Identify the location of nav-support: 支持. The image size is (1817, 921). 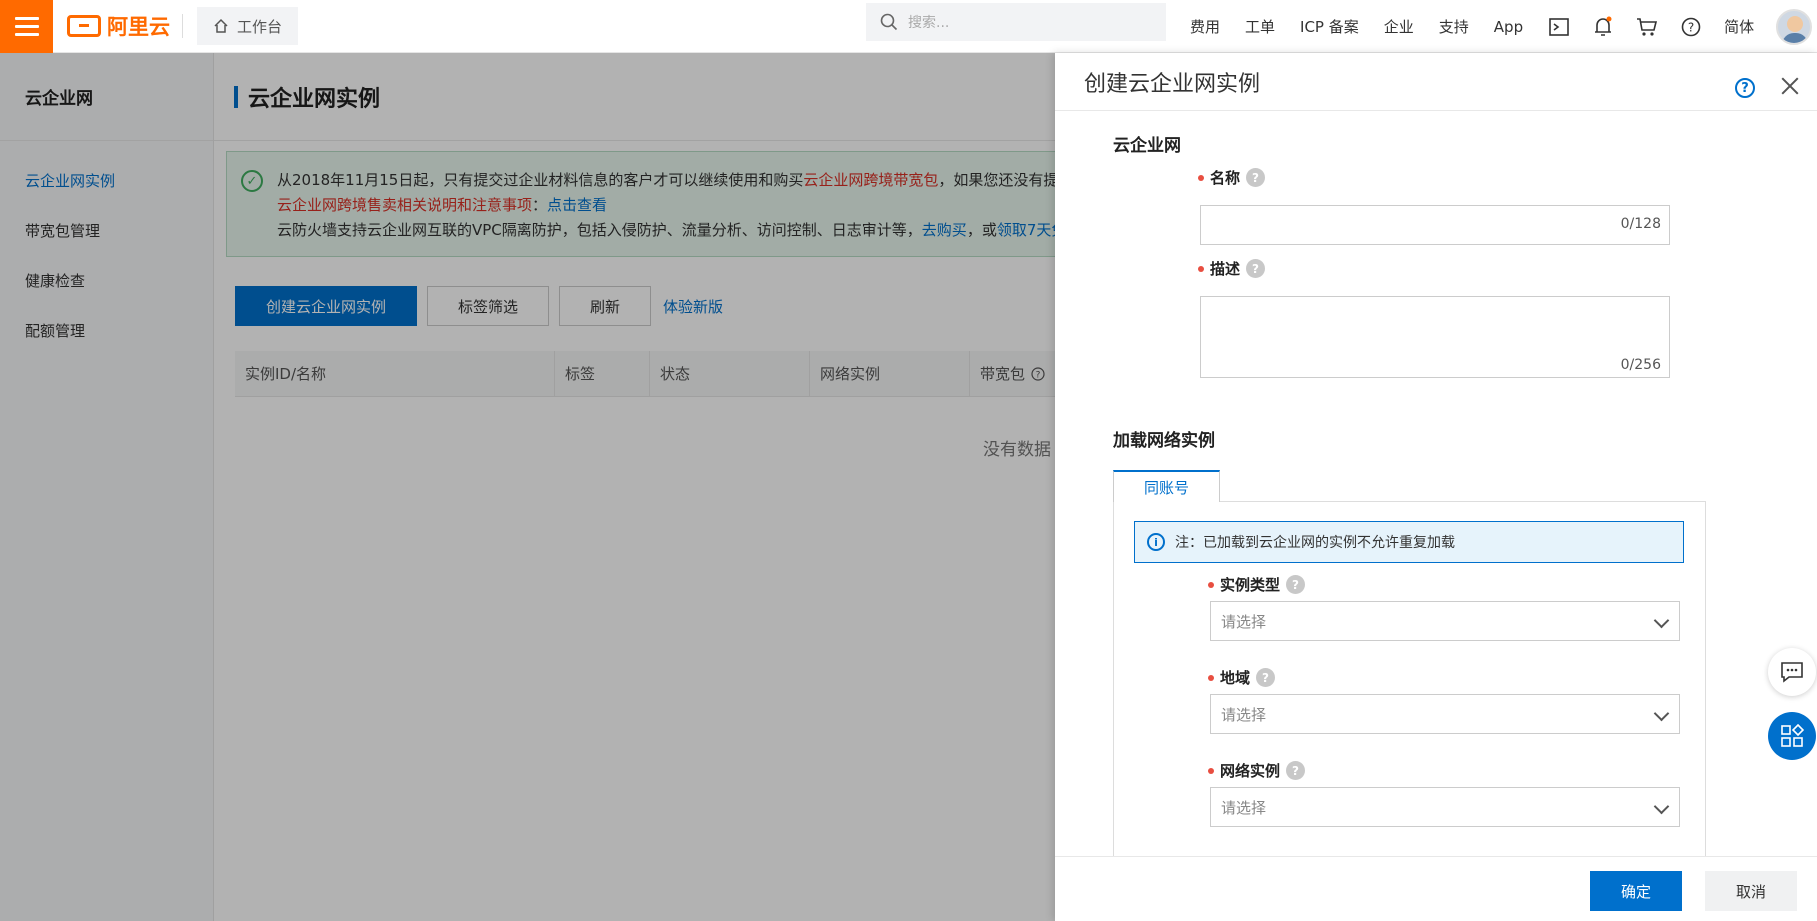
(1454, 26).